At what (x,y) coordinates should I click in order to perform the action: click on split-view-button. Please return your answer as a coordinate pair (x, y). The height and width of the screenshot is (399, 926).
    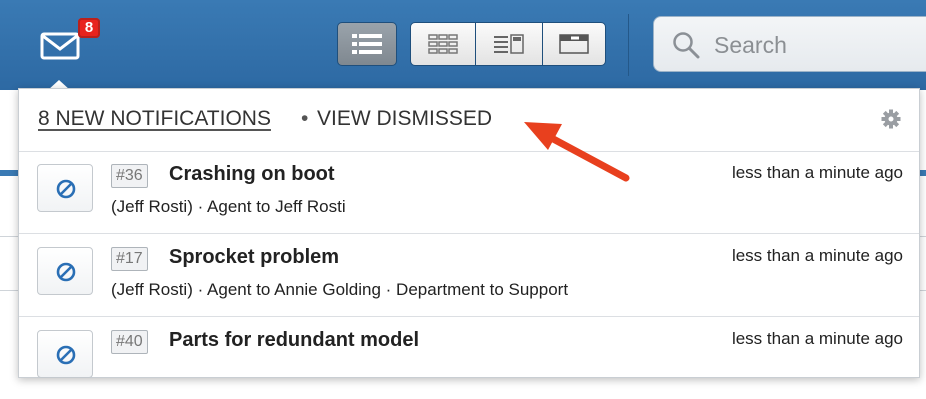
    Looking at the image, I should click on (509, 44).